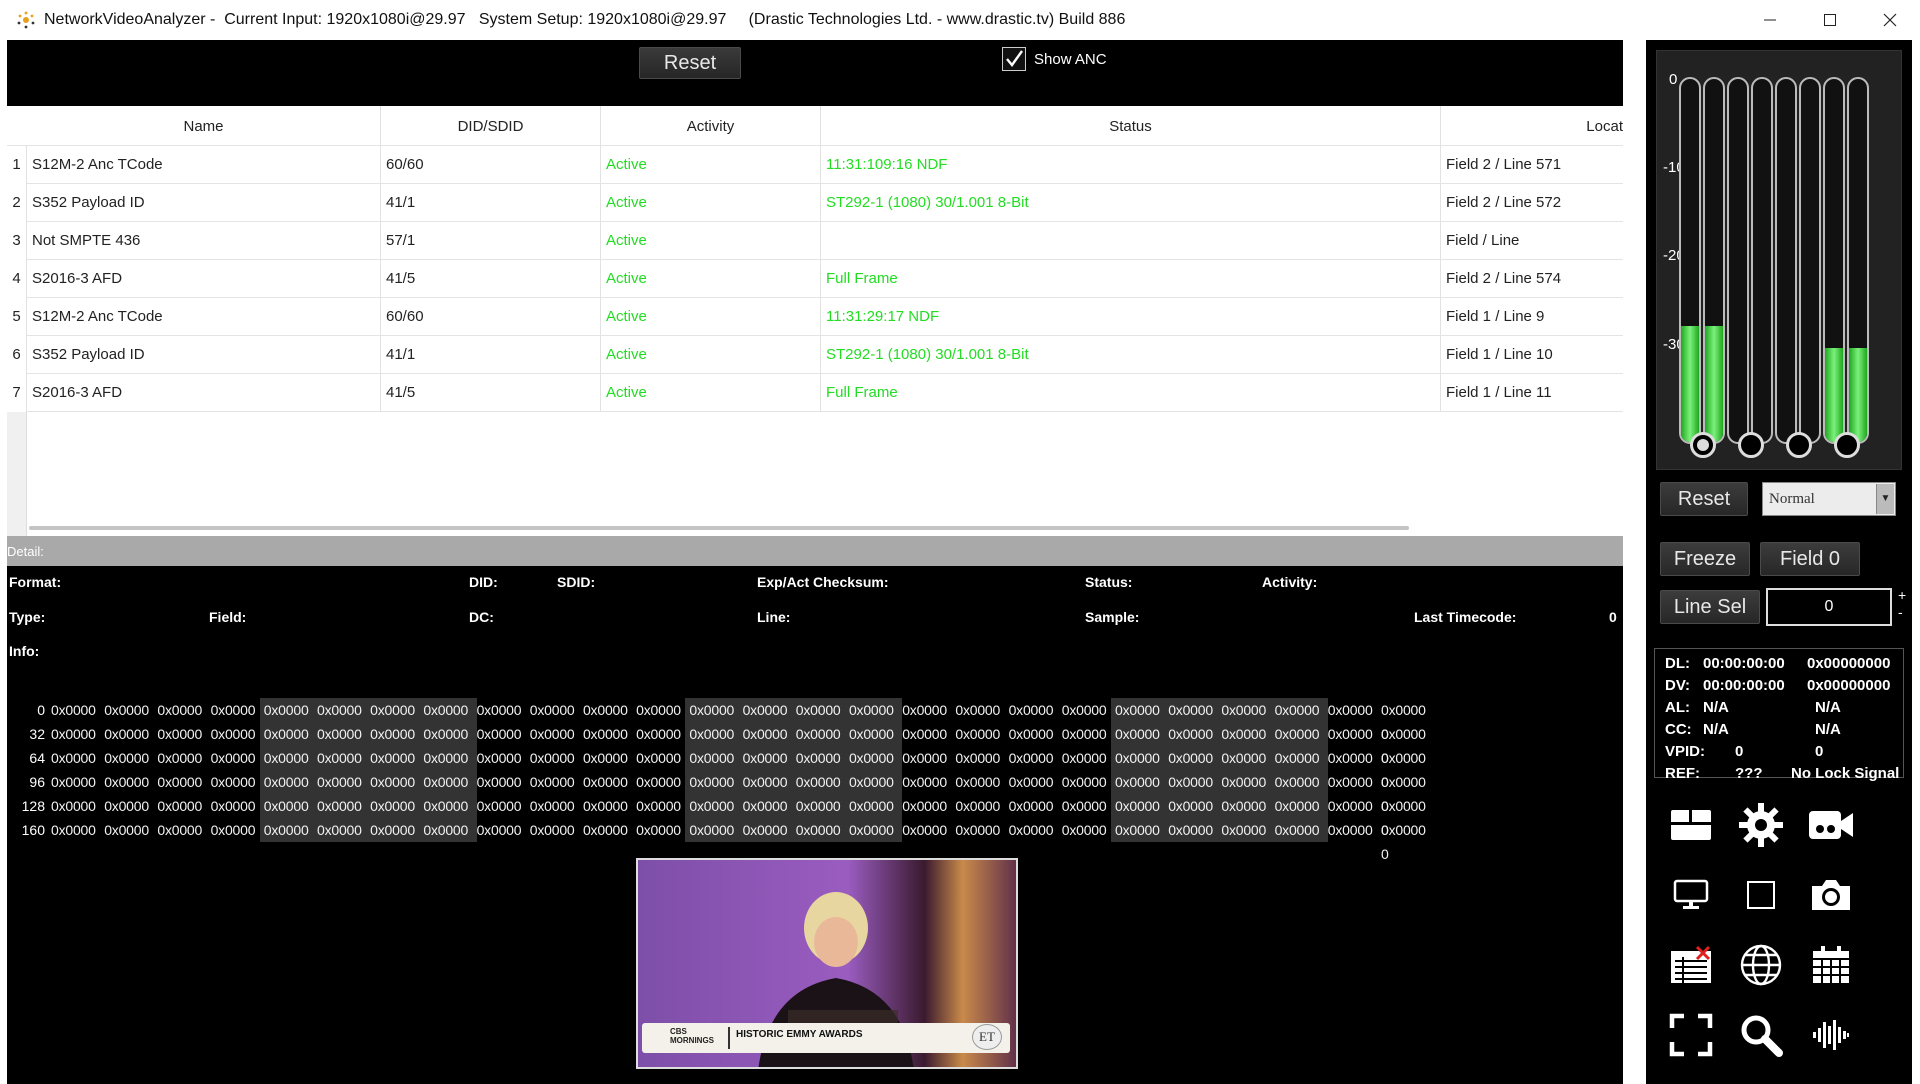 The image size is (1920, 1084). I want to click on table-row: 3 Not SMPTE 436 57/1 Active Field / Line, so click(815, 241).